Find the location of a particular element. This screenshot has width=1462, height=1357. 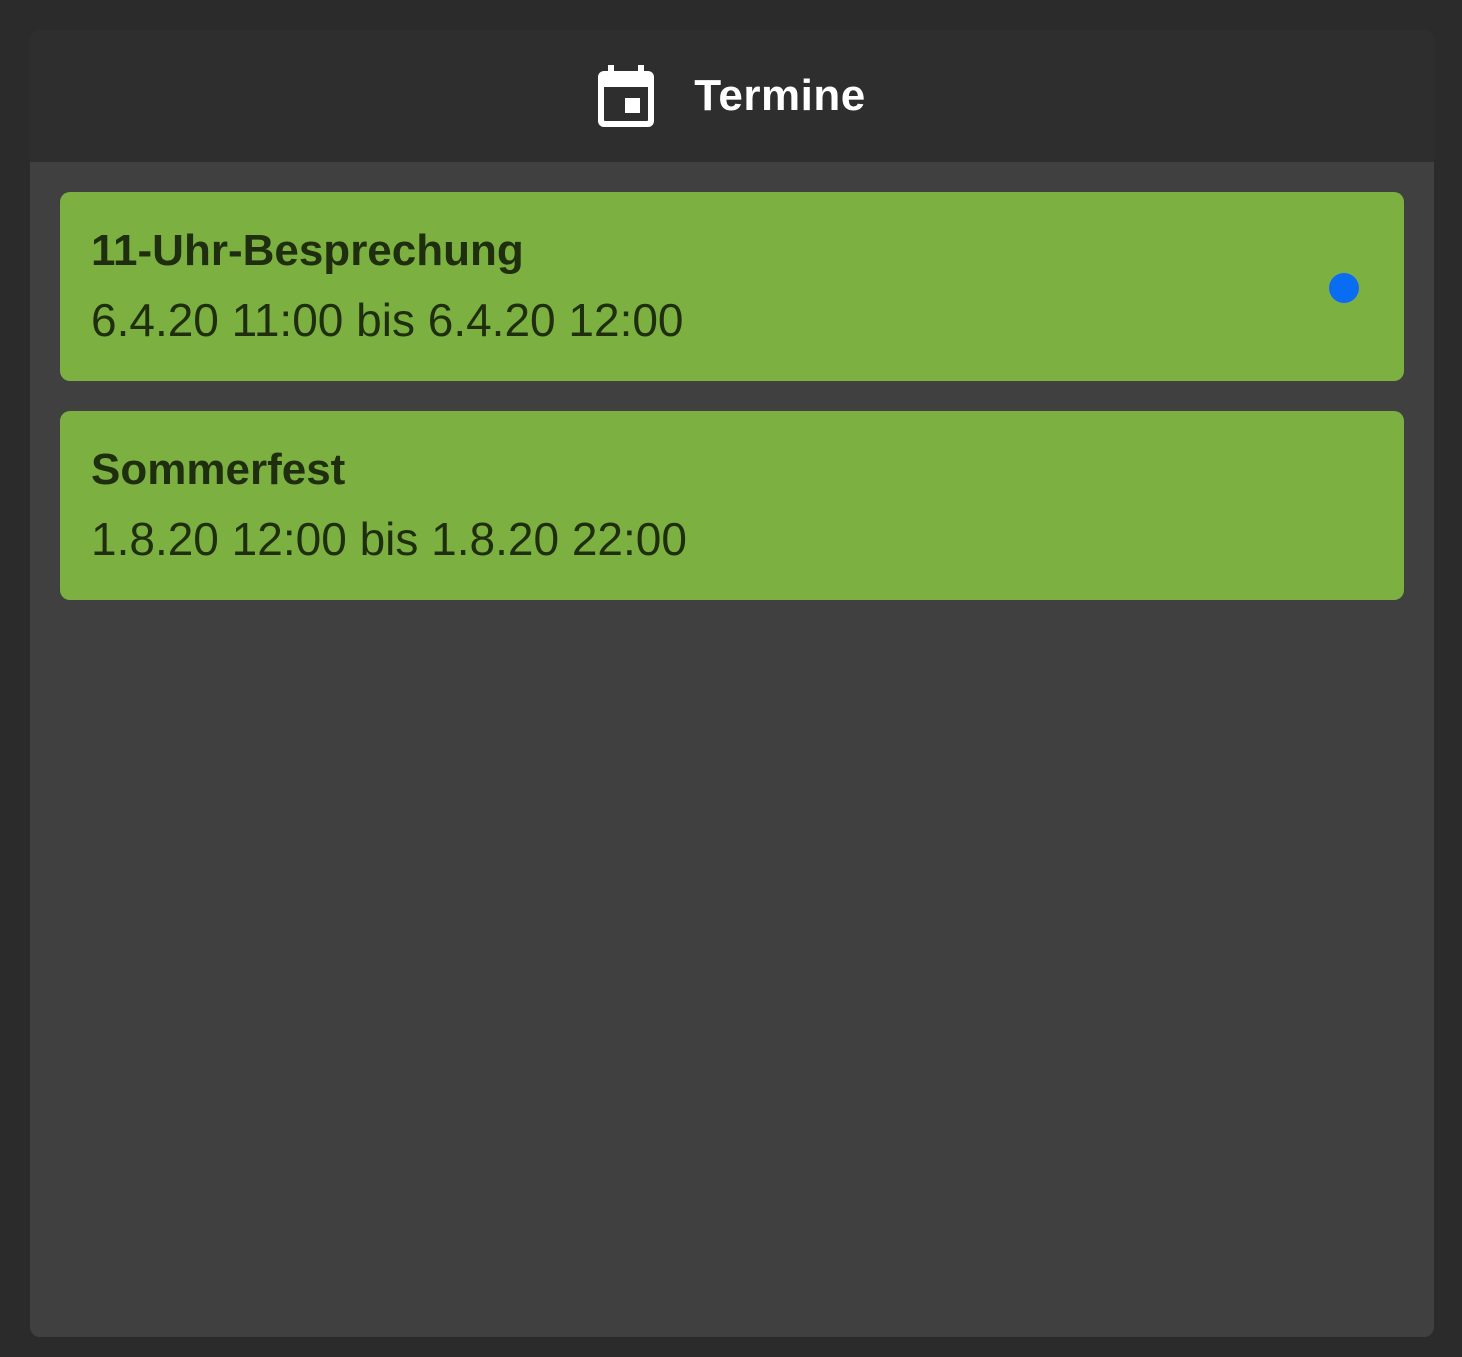

calendar-today-icon is located at coordinates (626, 96).